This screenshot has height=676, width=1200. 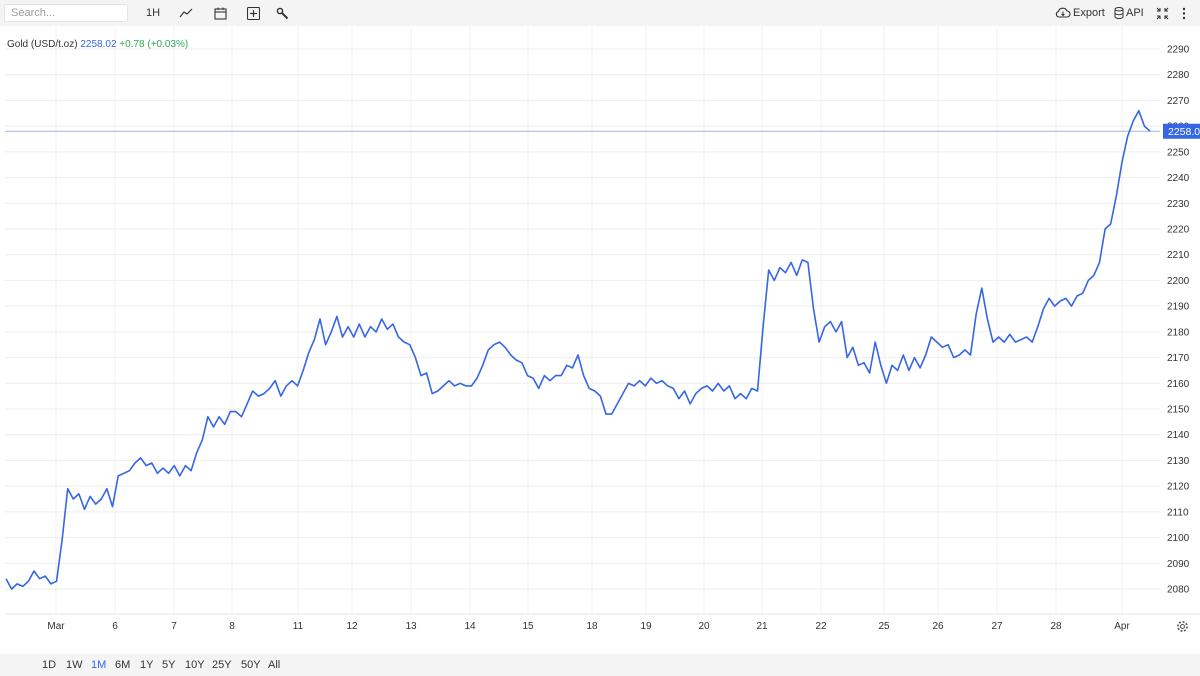 What do you see at coordinates (600, 13) in the screenshot?
I see `top-toolbar: 1H Export API` at bounding box center [600, 13].